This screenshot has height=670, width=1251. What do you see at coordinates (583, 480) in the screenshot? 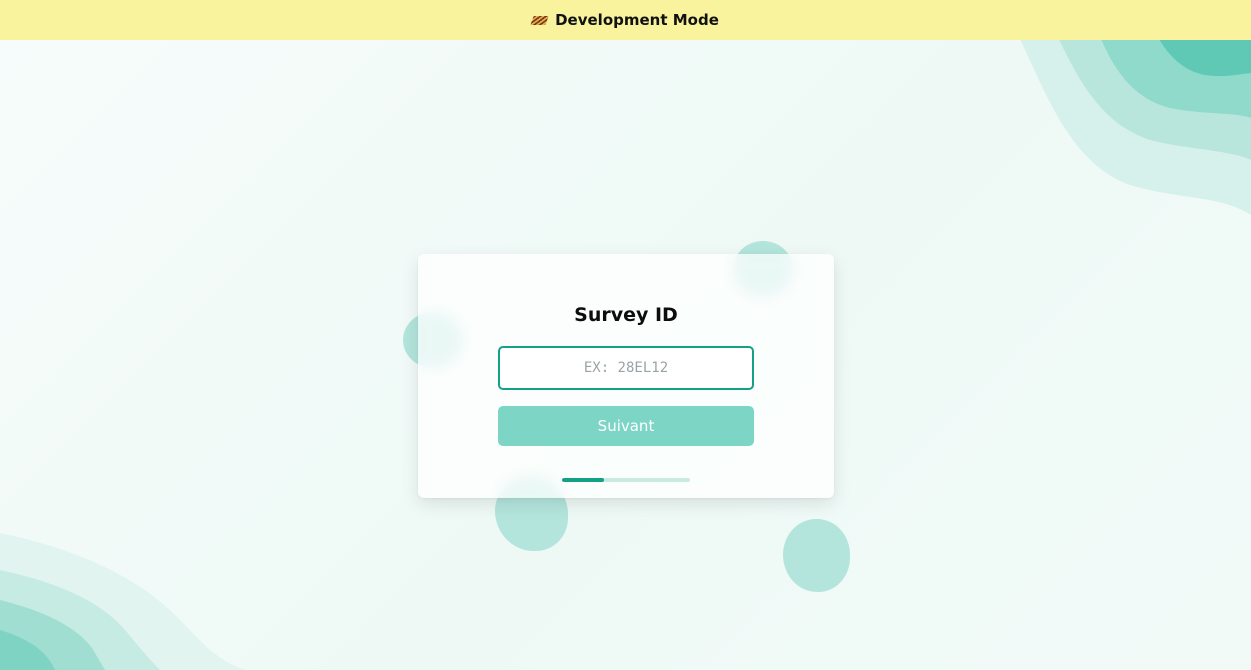
I see `progress-fill` at bounding box center [583, 480].